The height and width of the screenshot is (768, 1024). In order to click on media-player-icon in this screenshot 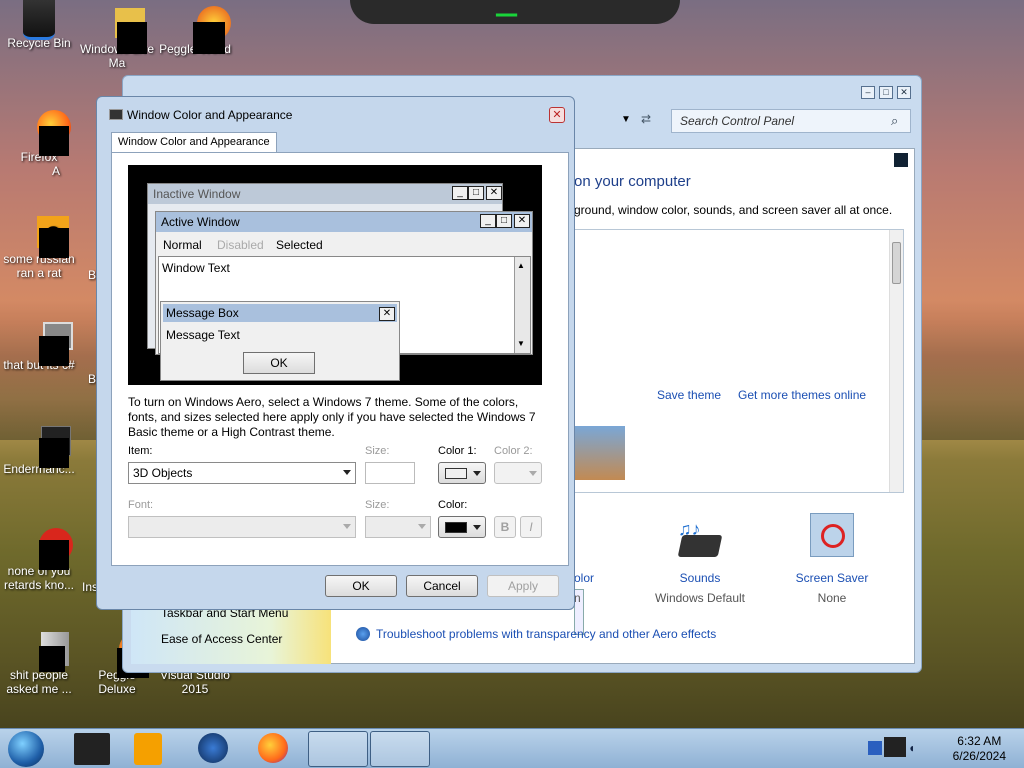, I will do `click(148, 749)`.